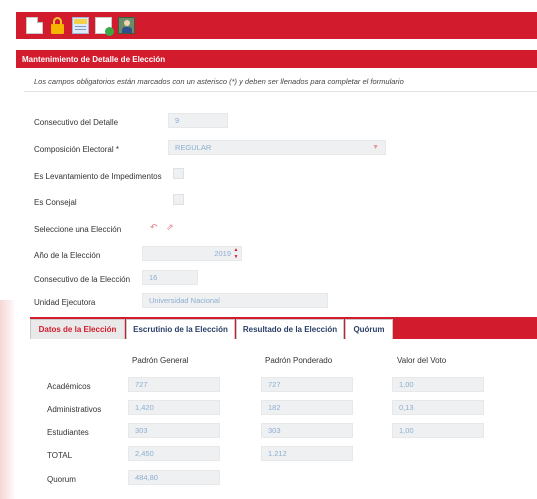  Describe the element at coordinates (80, 25) in the screenshot. I see `spreadsheet-icon` at that location.